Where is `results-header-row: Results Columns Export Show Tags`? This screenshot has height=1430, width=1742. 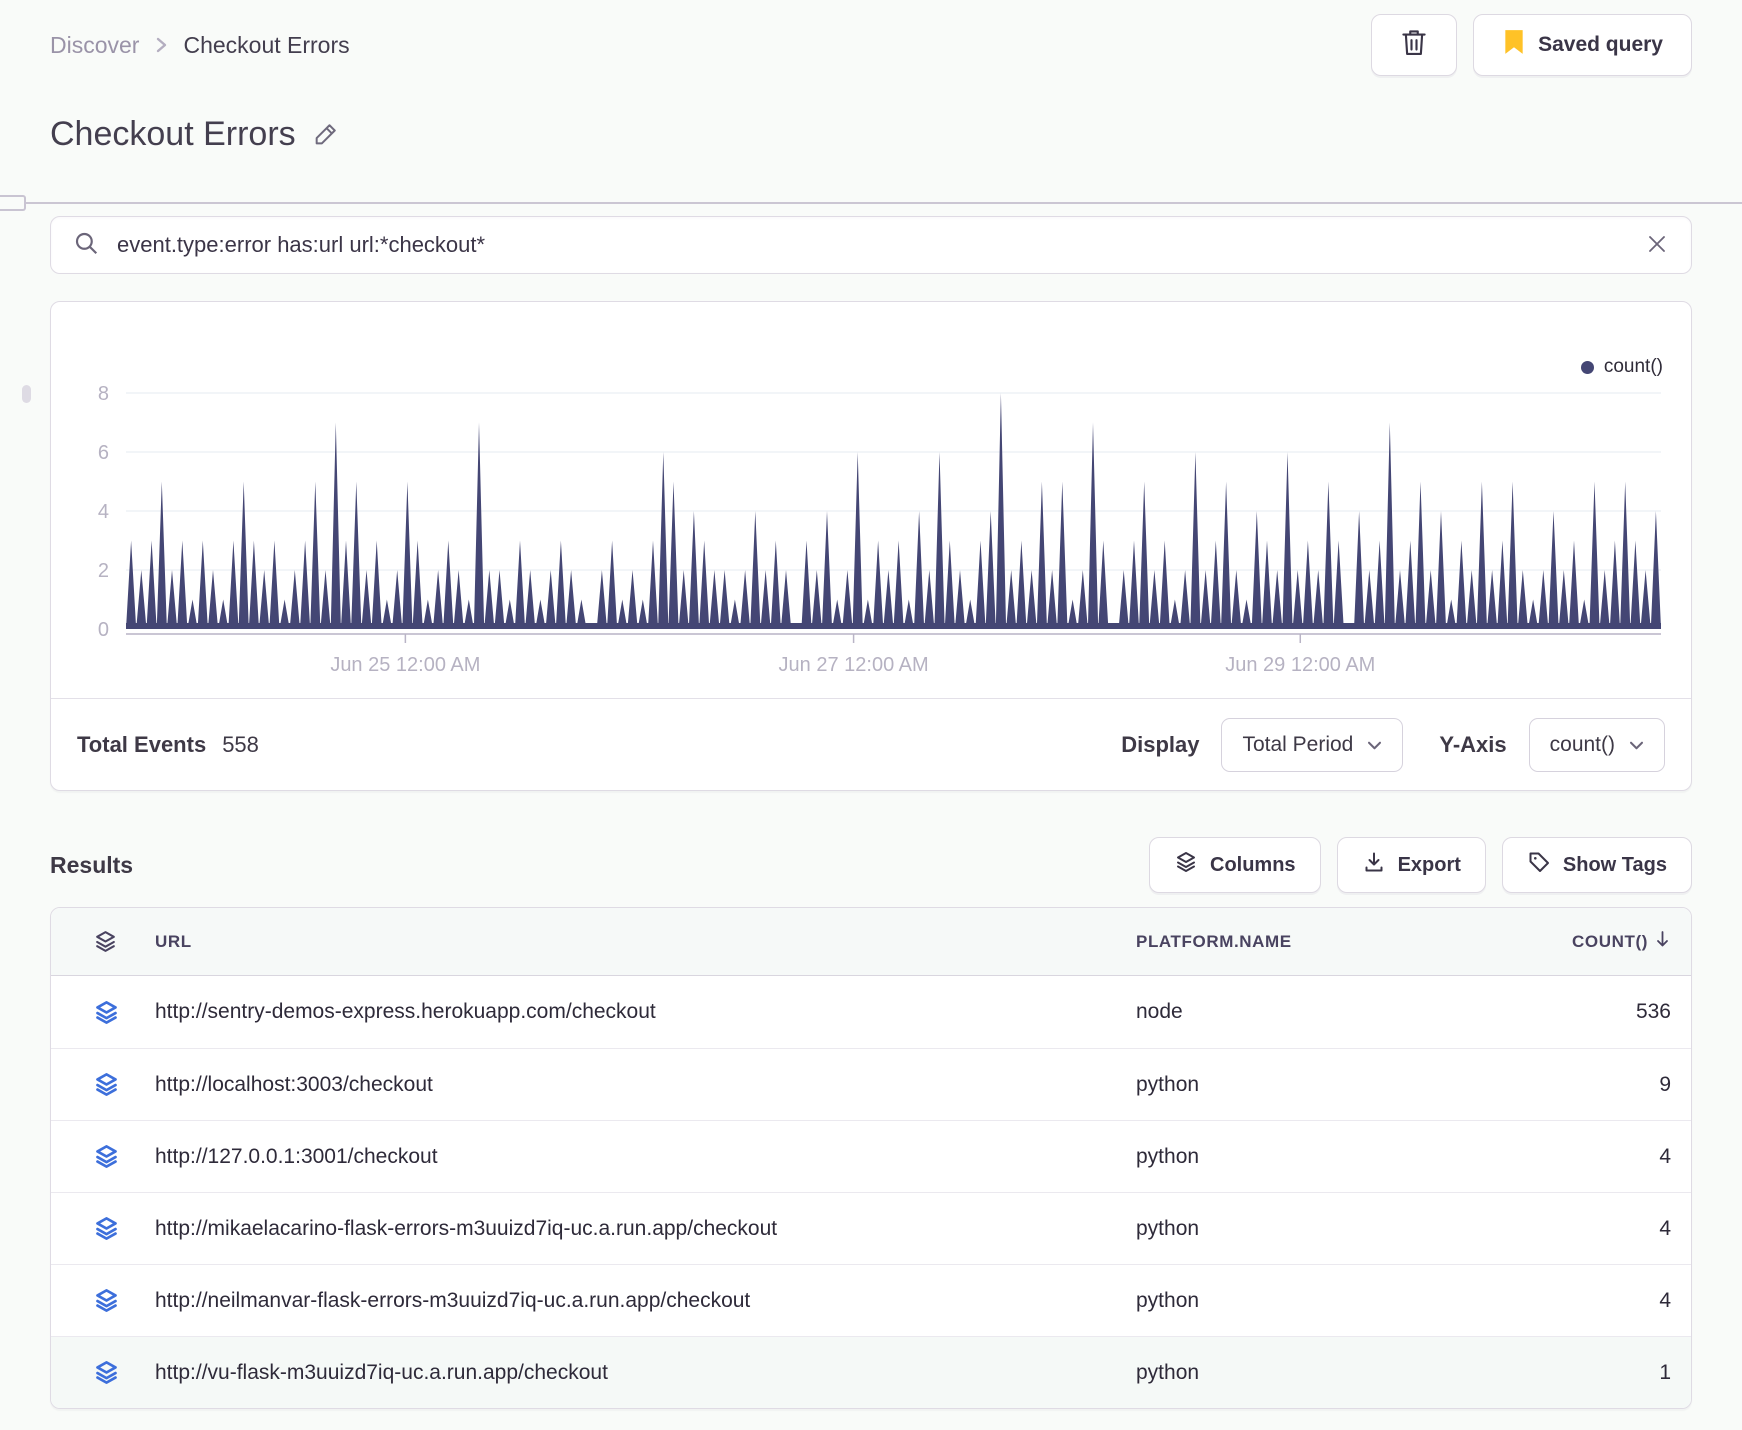 results-header-row: Results Columns Export Show Tags is located at coordinates (871, 865).